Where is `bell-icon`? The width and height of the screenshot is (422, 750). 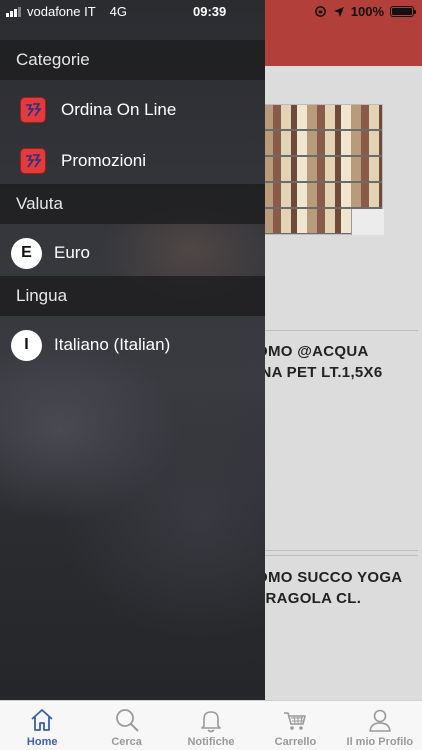 bell-icon is located at coordinates (211, 722).